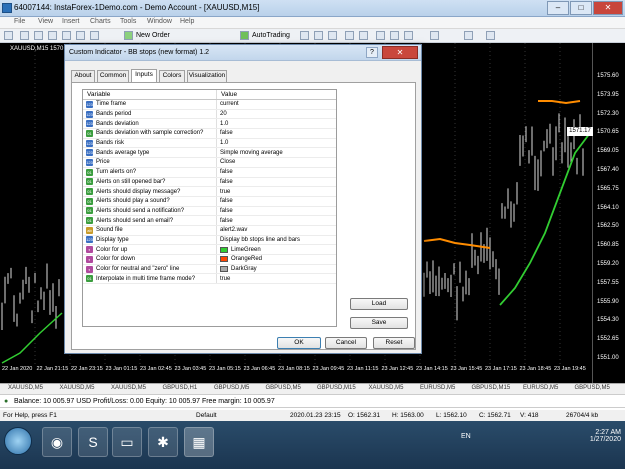 This screenshot has width=625, height=469. What do you see at coordinates (608, 8) in the screenshot?
I see `close-window-button: ✕` at bounding box center [608, 8].